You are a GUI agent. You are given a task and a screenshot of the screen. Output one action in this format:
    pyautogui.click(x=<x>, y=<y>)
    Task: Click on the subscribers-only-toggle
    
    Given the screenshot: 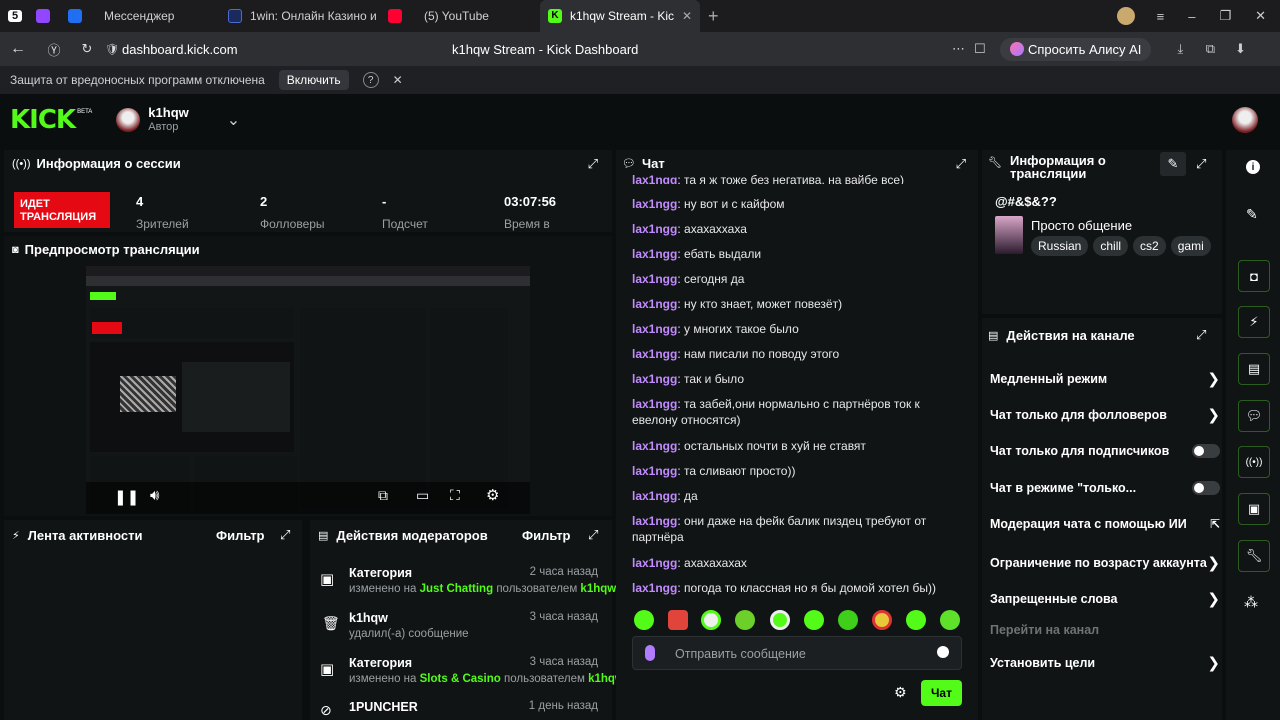 What is the action you would take?
    pyautogui.click(x=1206, y=451)
    